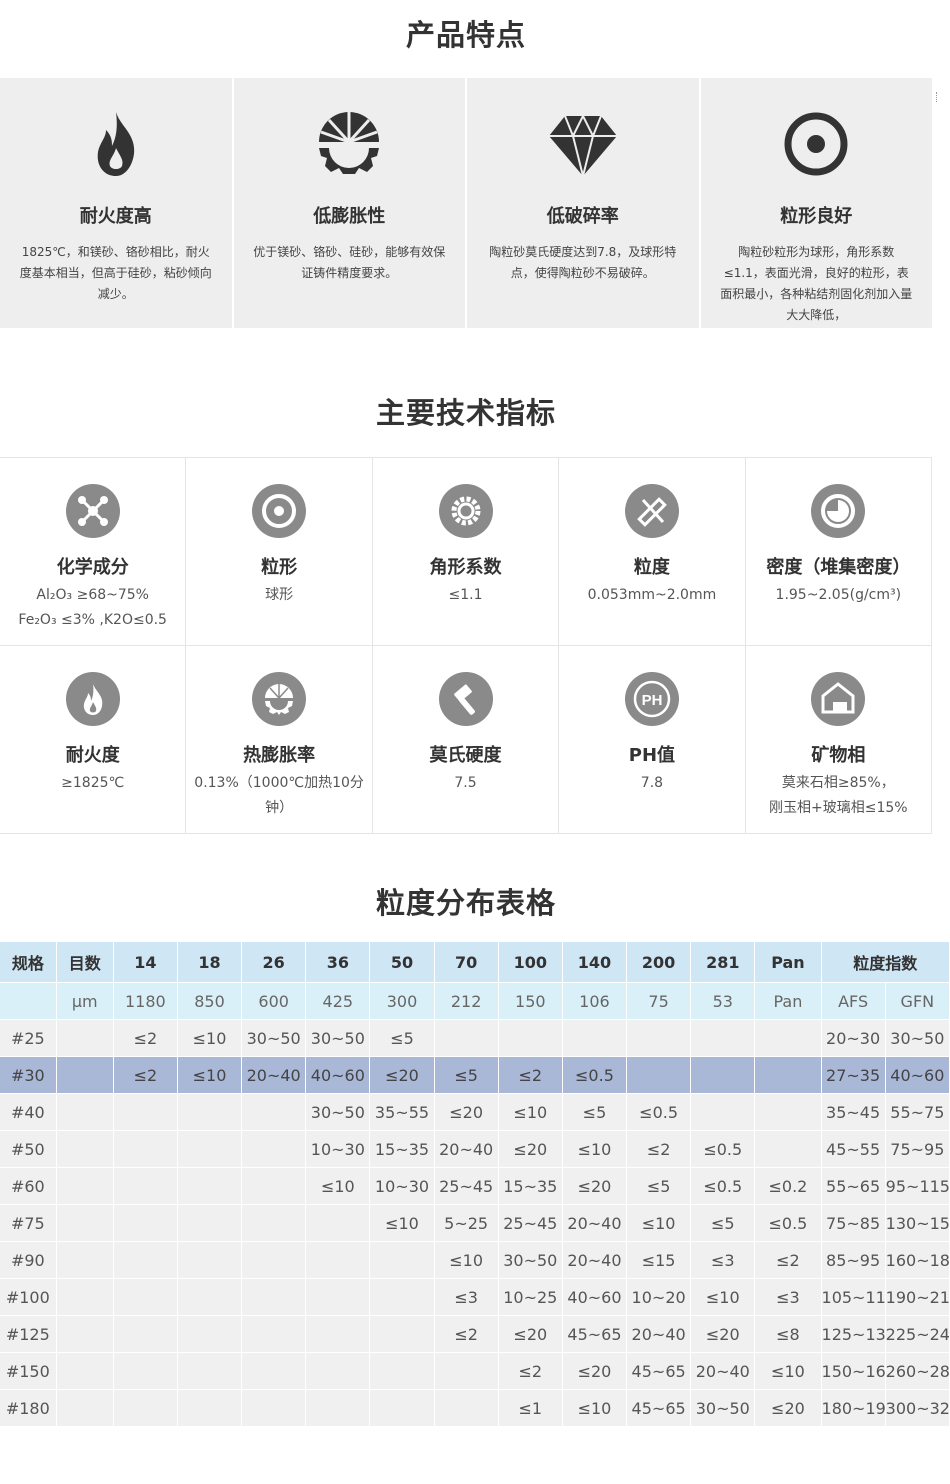 The height and width of the screenshot is (1484, 950). What do you see at coordinates (659, 962) in the screenshot?
I see `table-header-cell: 200` at bounding box center [659, 962].